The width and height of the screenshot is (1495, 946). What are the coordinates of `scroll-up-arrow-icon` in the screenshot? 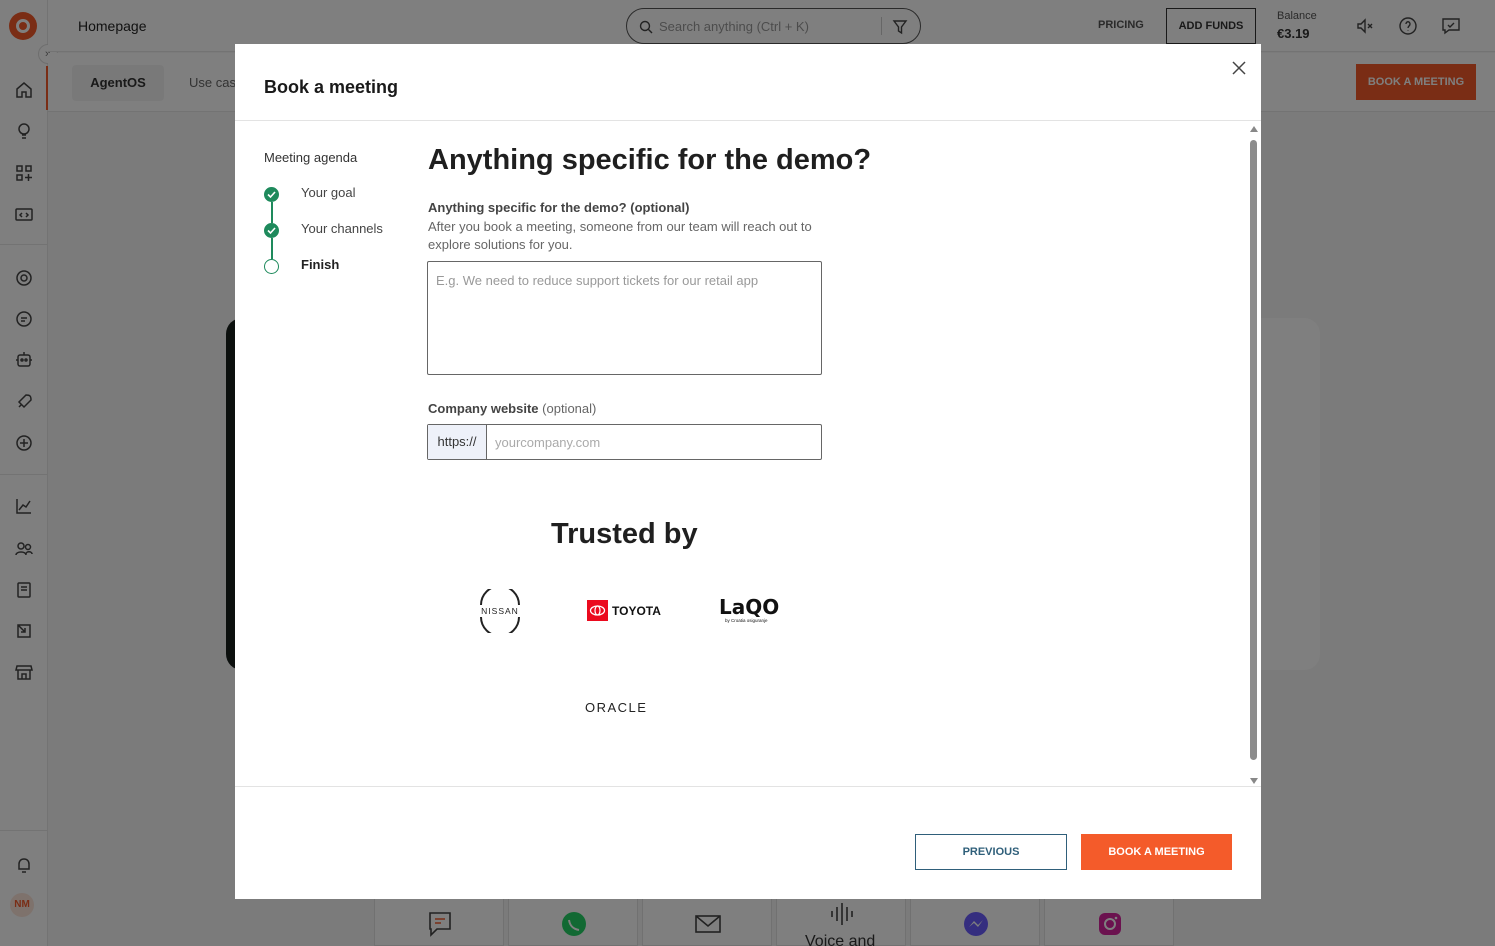 It's located at (1254, 129).